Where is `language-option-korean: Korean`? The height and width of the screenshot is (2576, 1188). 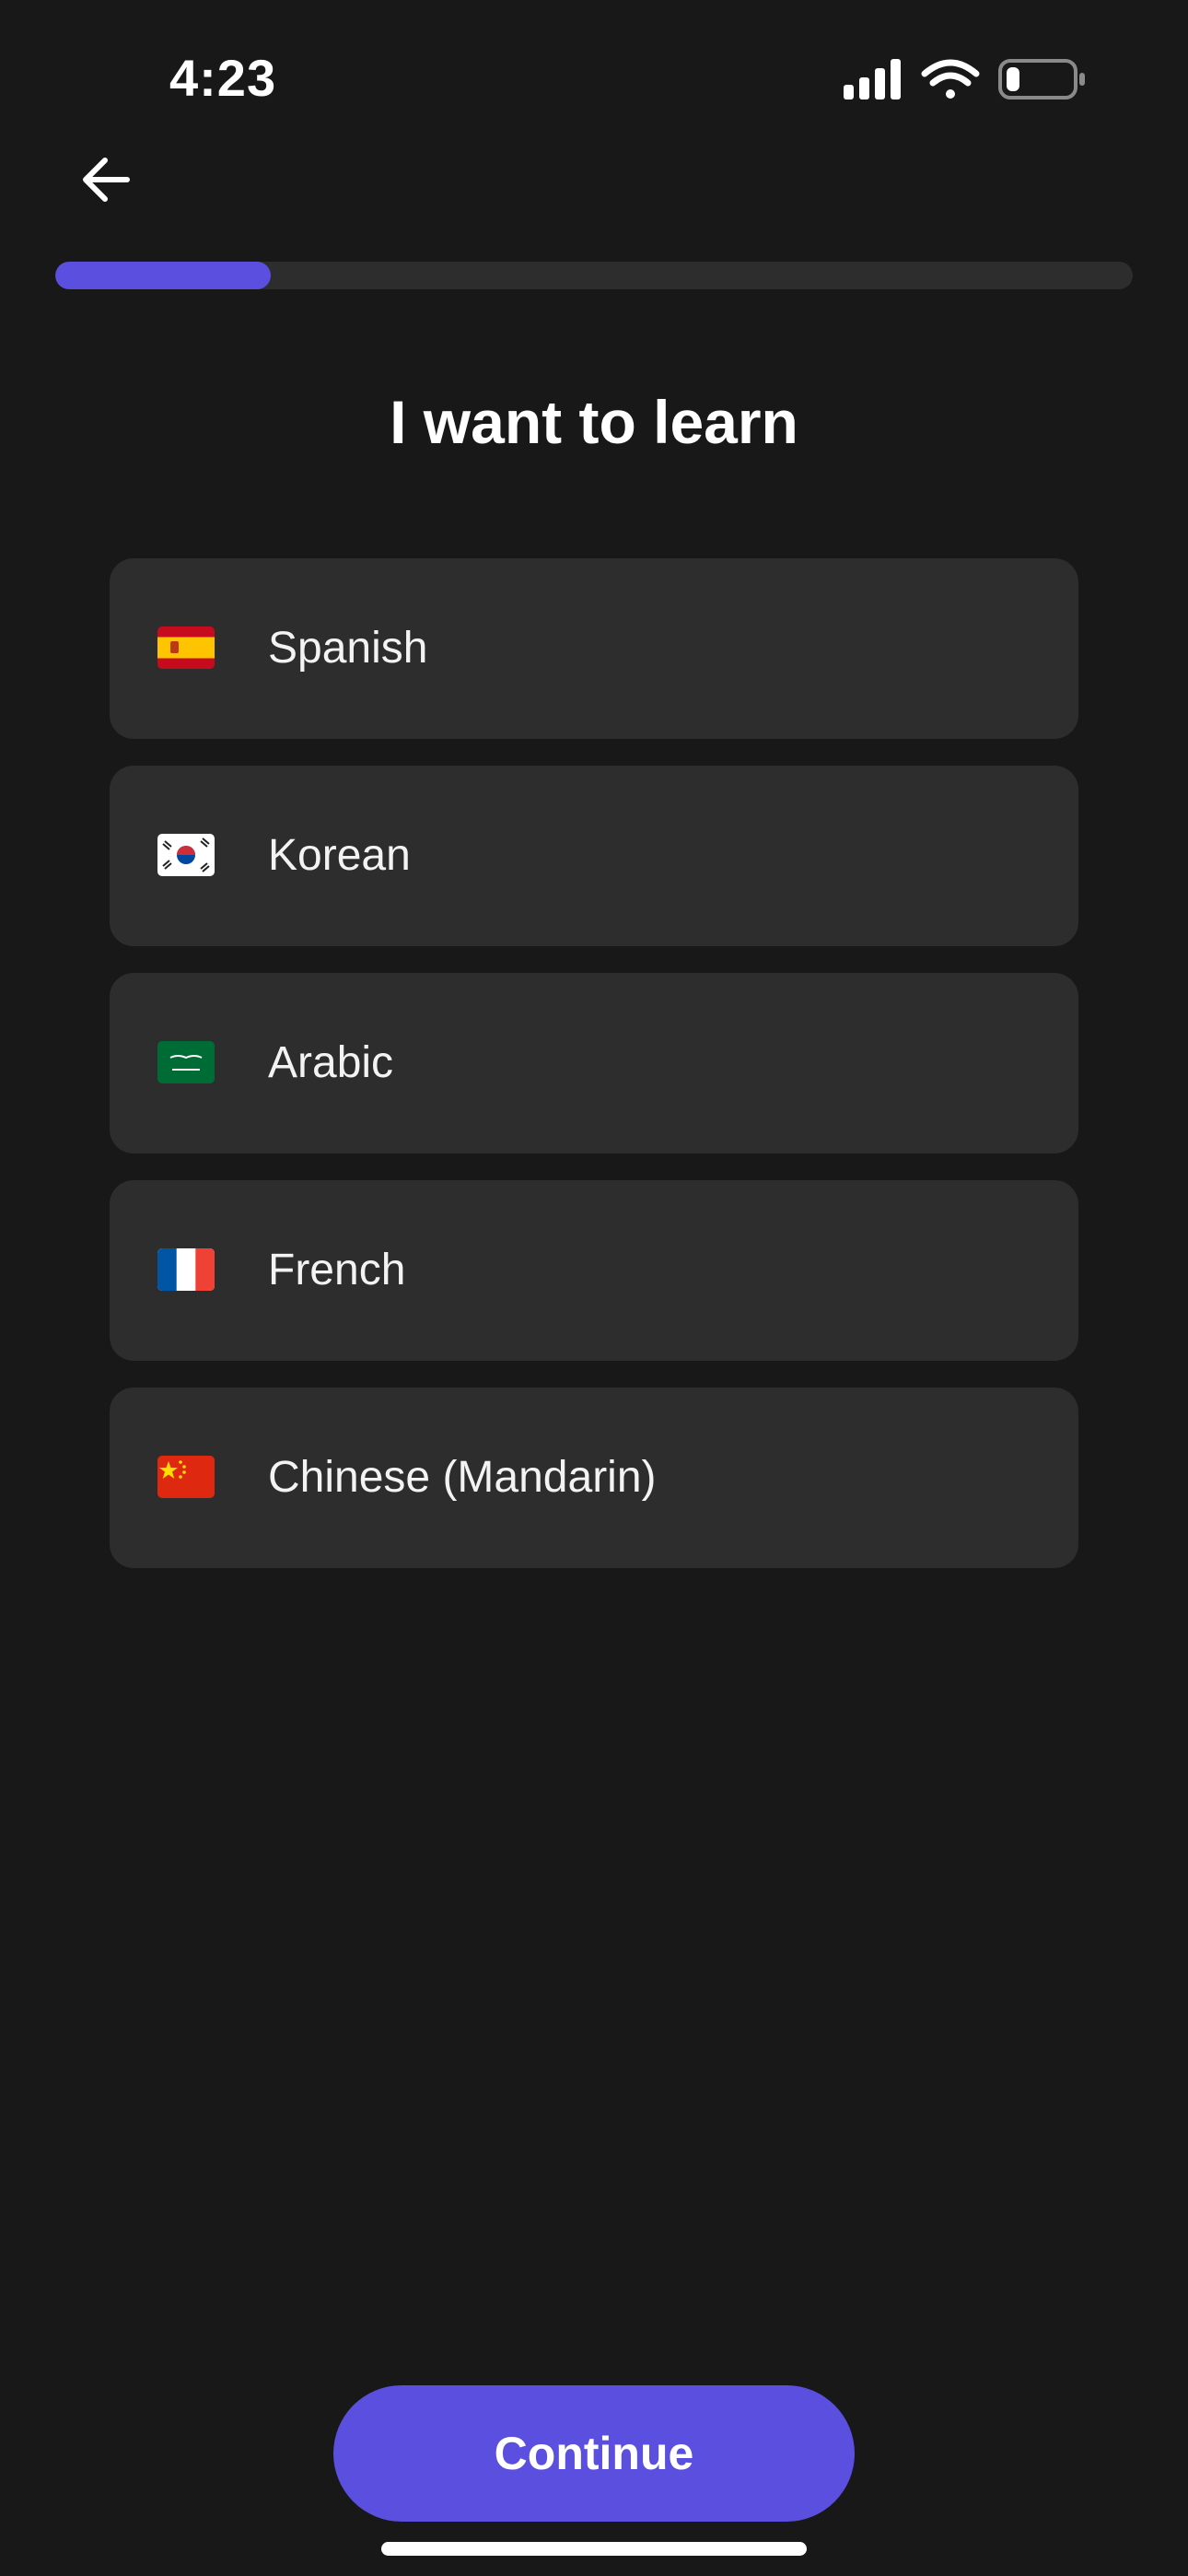
language-option-korean: Korean is located at coordinates (594, 856).